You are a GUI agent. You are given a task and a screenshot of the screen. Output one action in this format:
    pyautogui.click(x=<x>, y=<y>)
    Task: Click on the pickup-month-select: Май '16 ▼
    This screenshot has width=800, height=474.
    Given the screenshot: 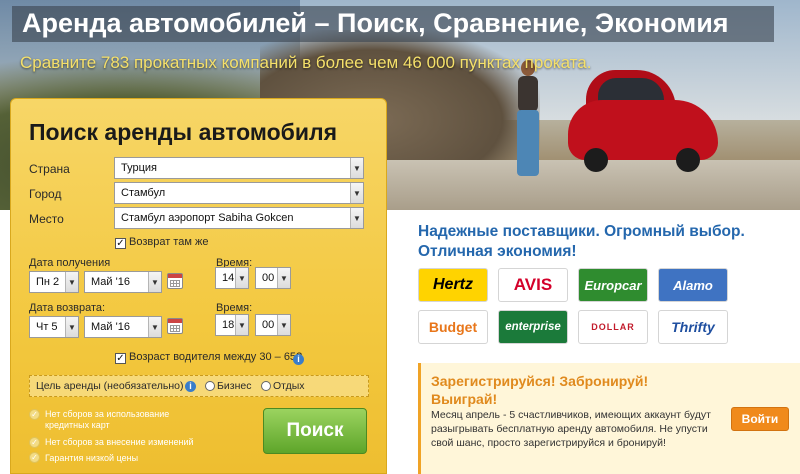 What is the action you would take?
    pyautogui.click(x=123, y=282)
    